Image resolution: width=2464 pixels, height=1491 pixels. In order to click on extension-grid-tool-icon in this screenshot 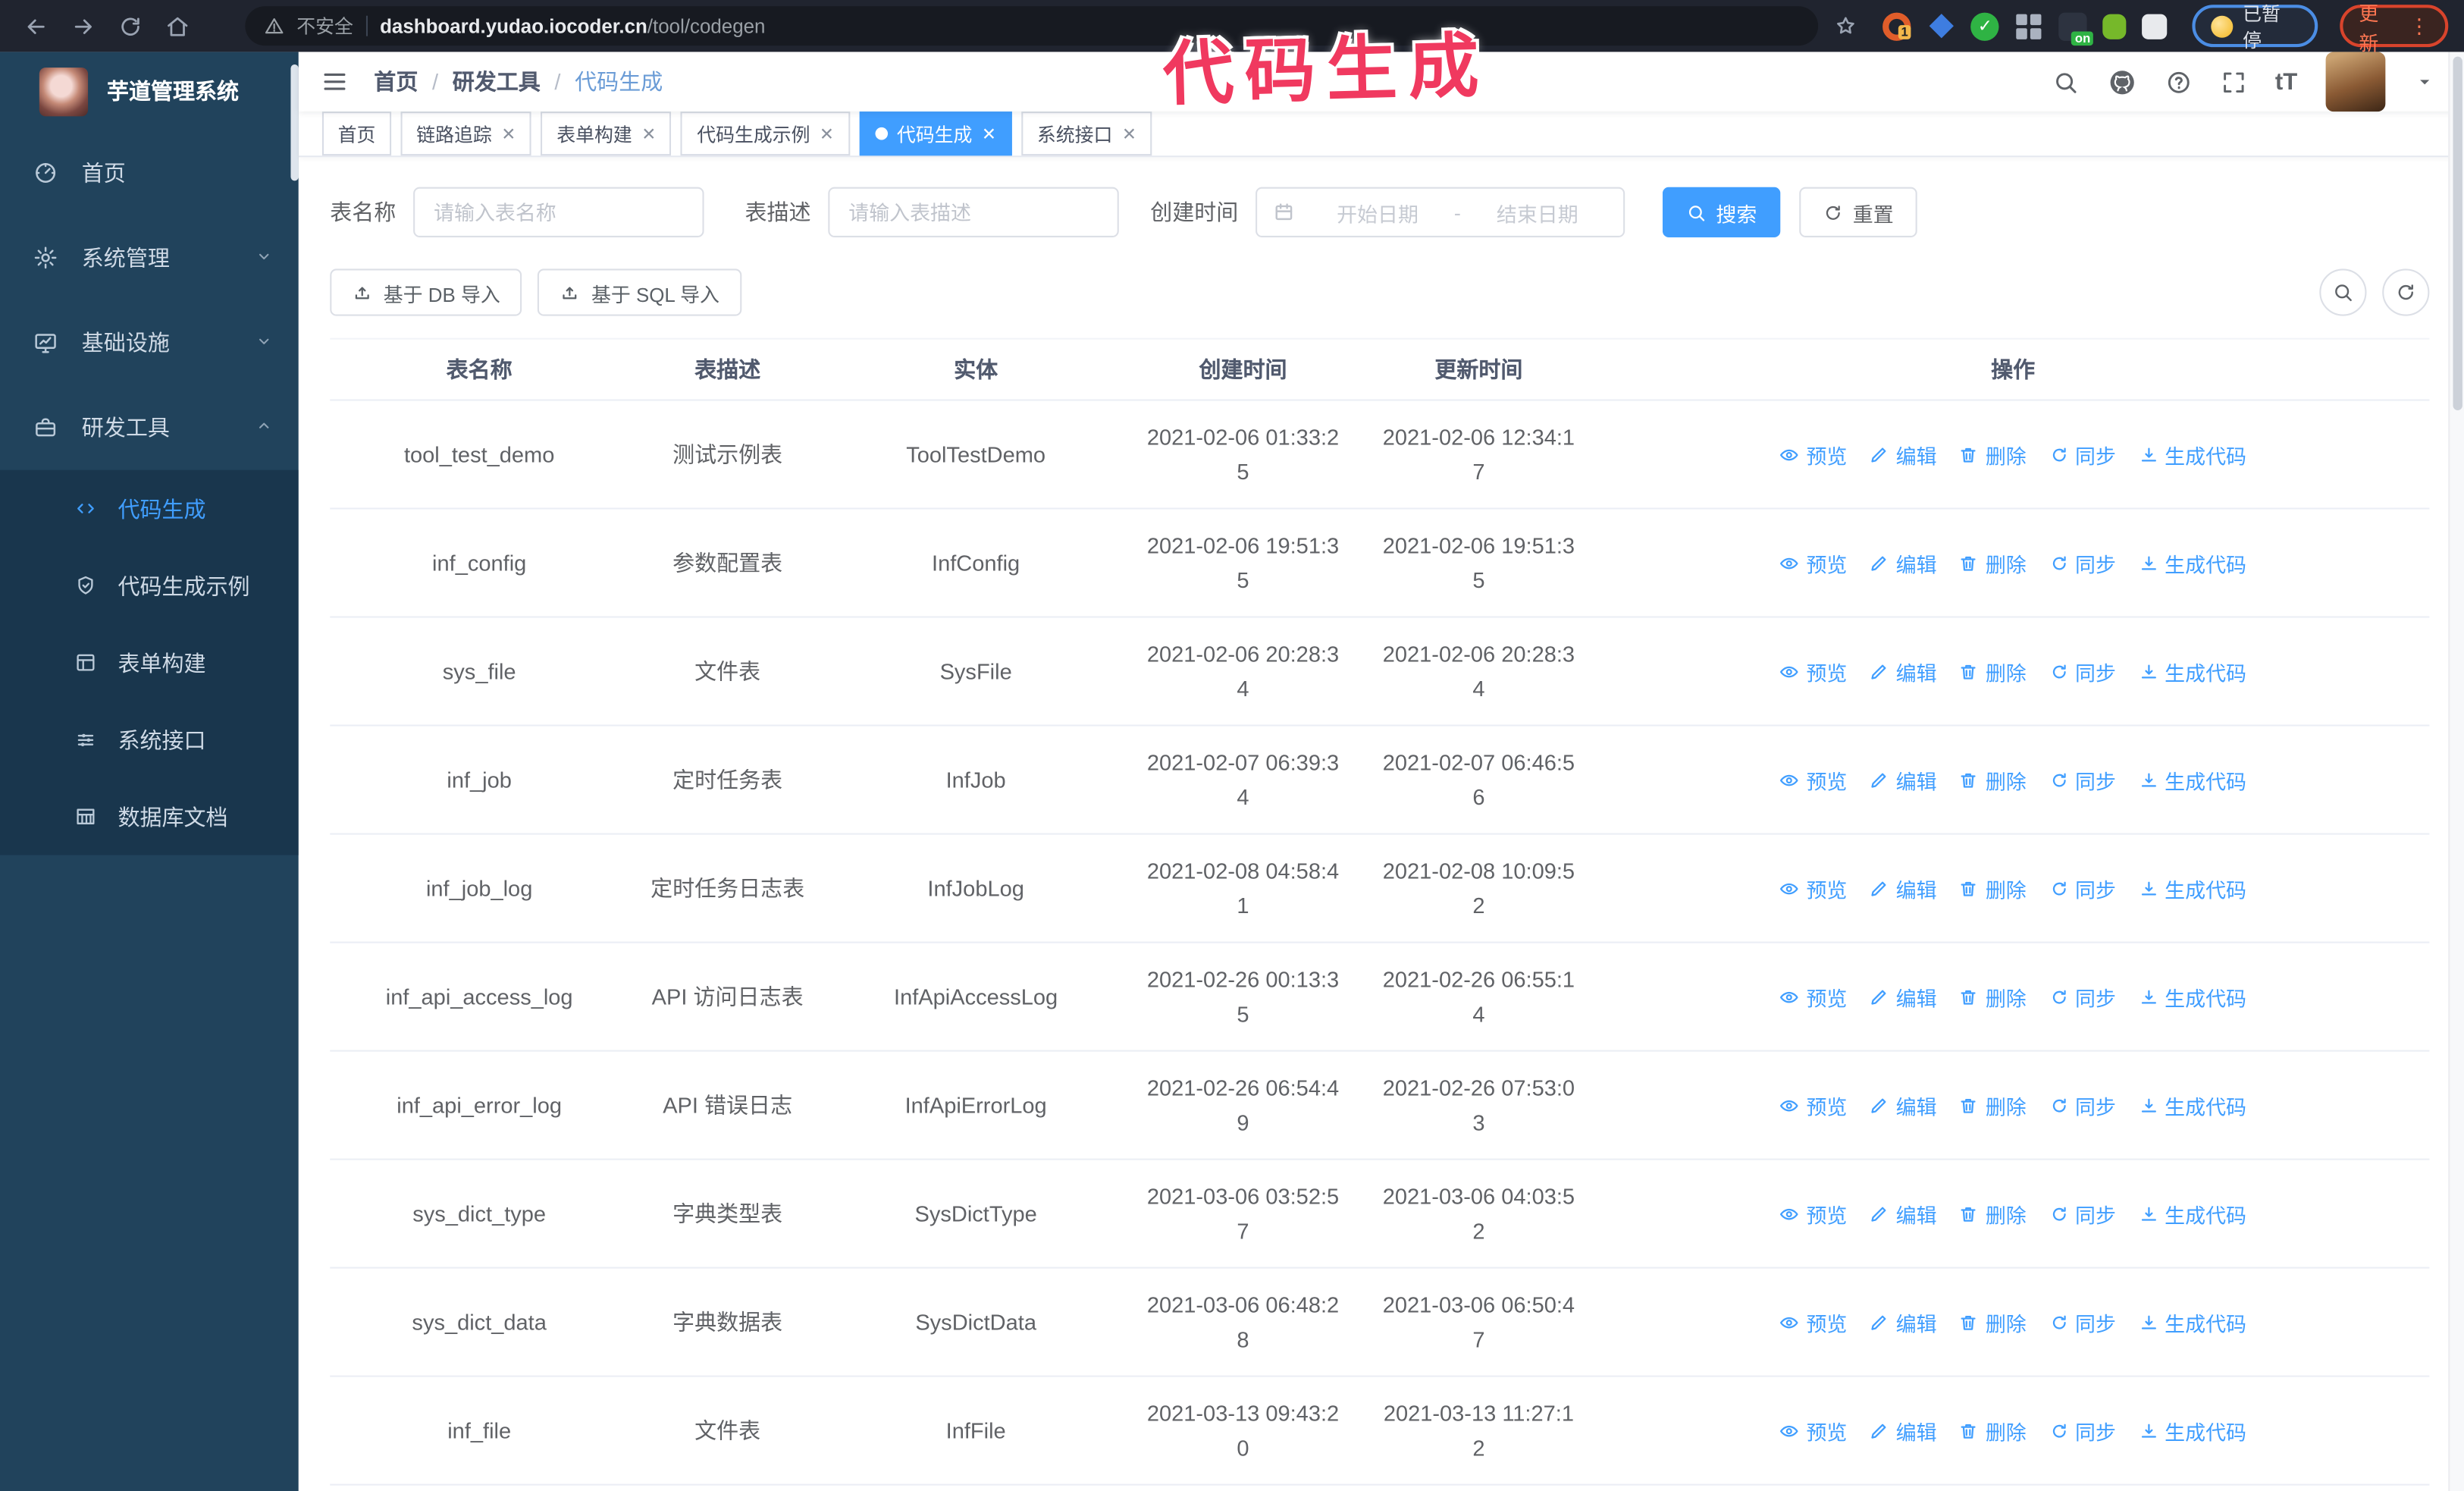, I will do `click(2029, 26)`.